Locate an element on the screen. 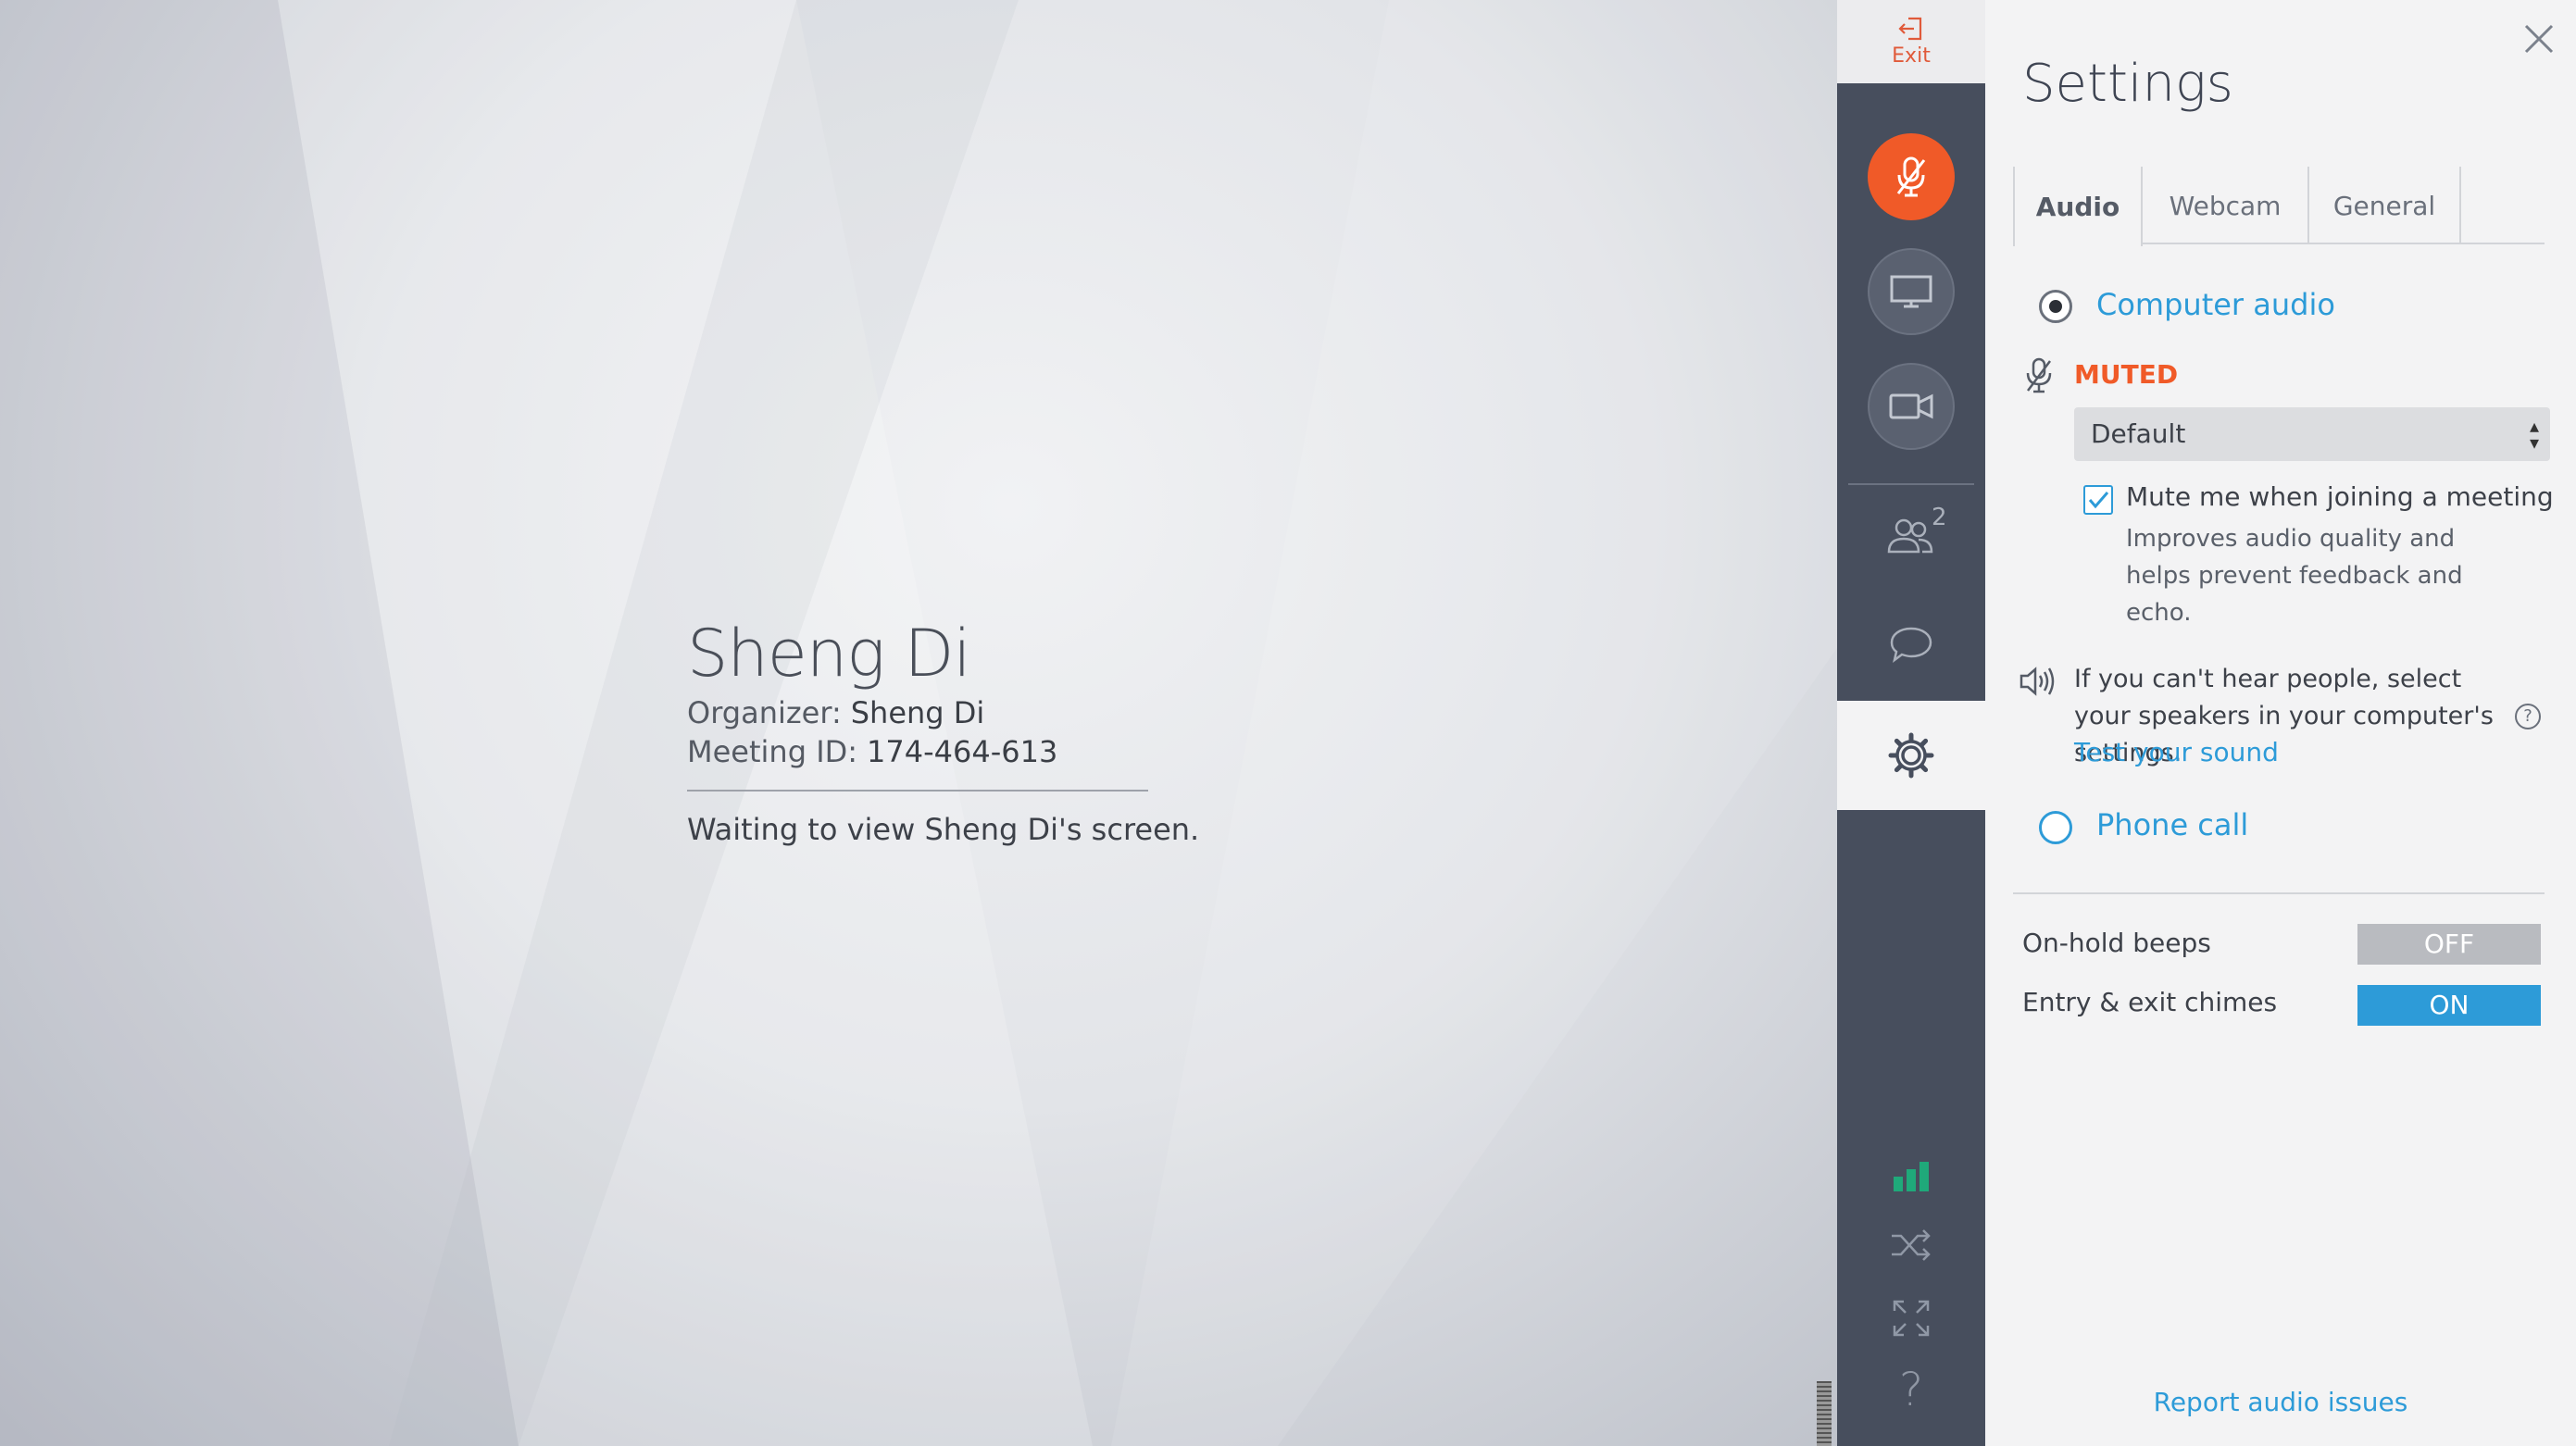  connection-quality-button is located at coordinates (1911, 1176).